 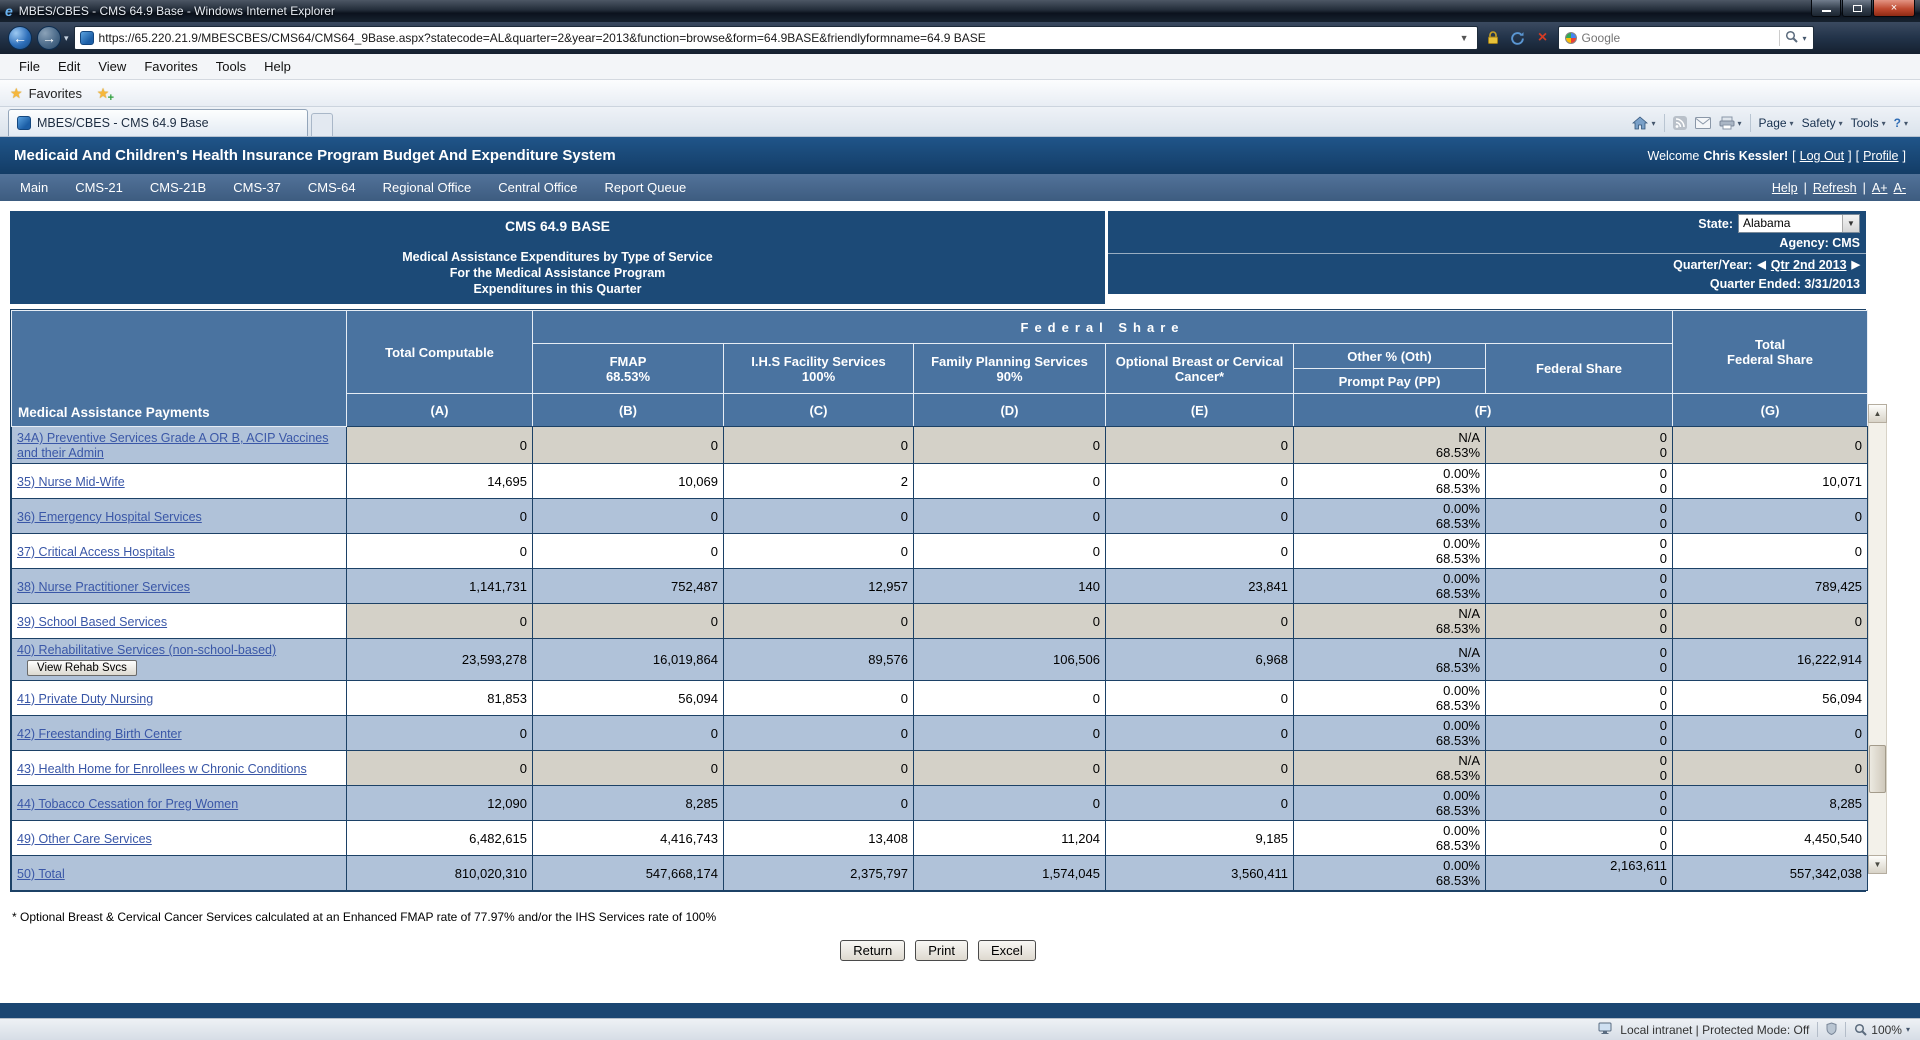 What do you see at coordinates (322, 124) in the screenshot?
I see `new-tab-button` at bounding box center [322, 124].